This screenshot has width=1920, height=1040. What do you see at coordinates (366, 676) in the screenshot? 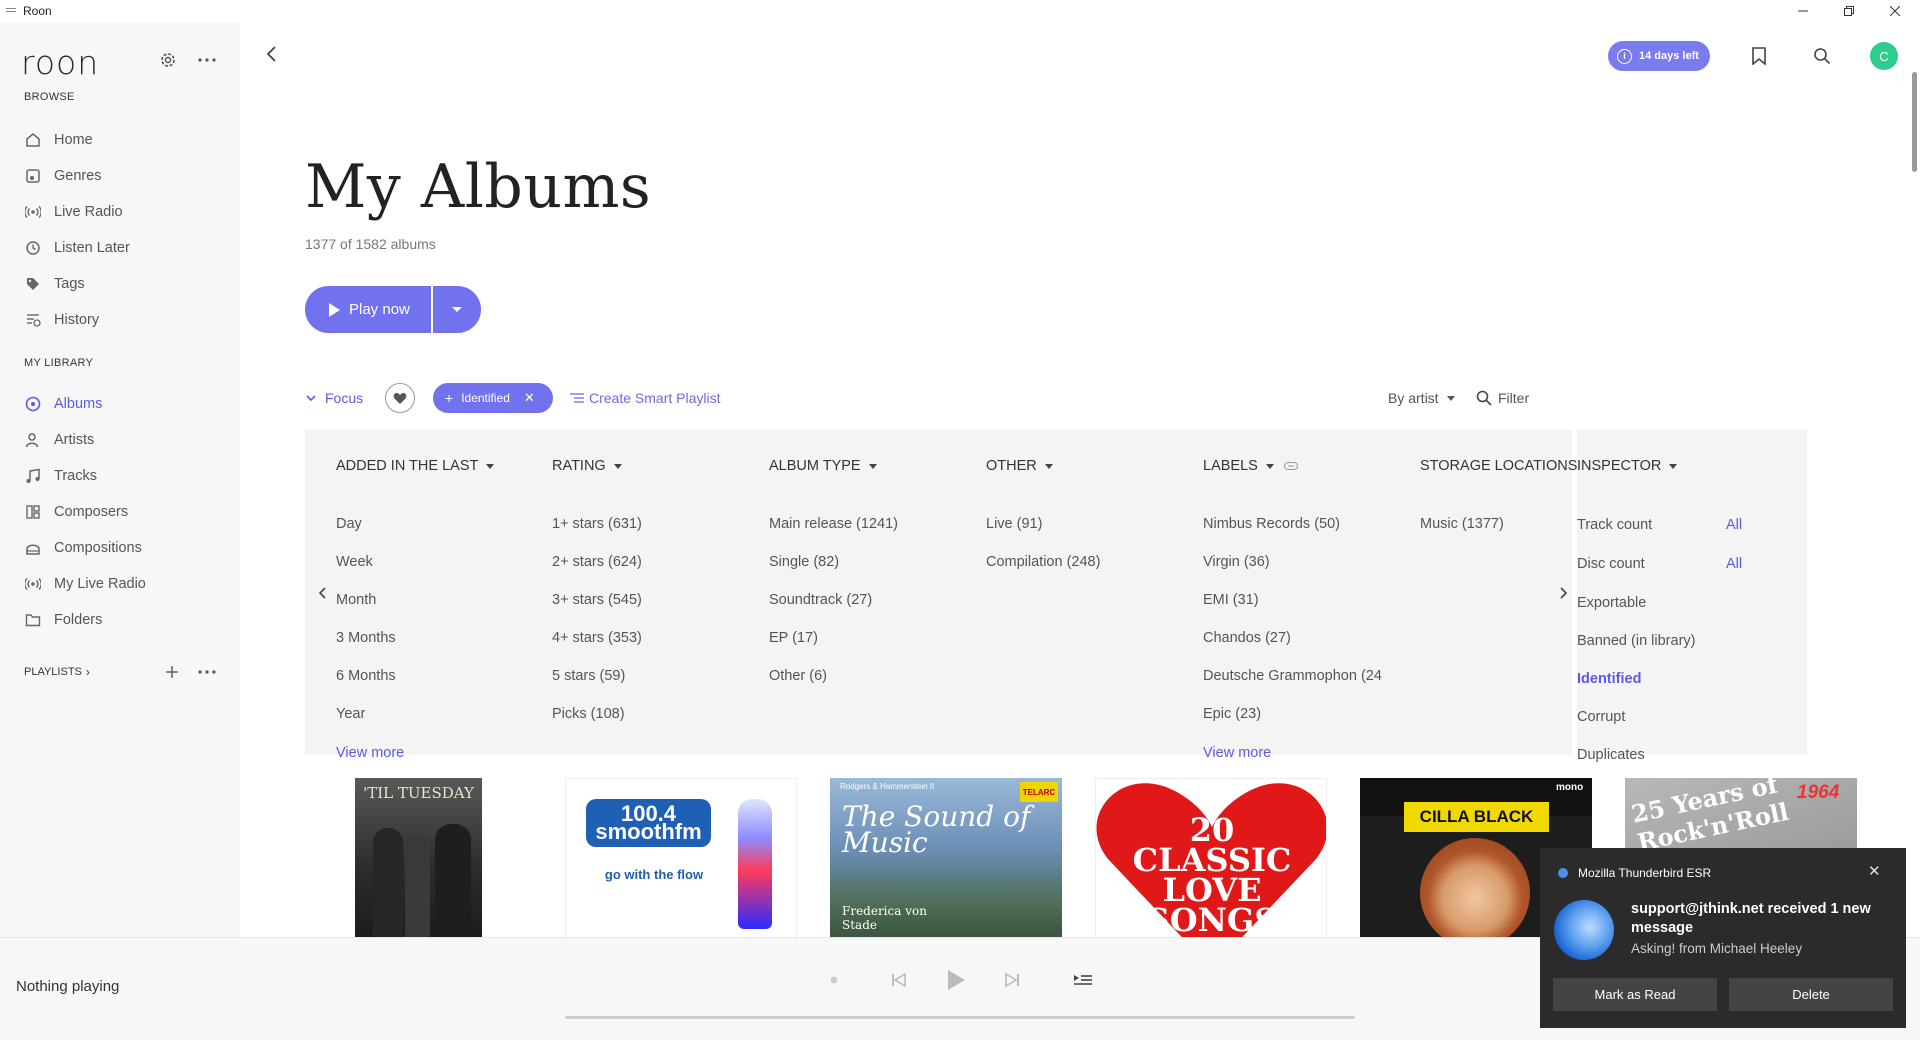
I see `focus-option: 6 Months` at bounding box center [366, 676].